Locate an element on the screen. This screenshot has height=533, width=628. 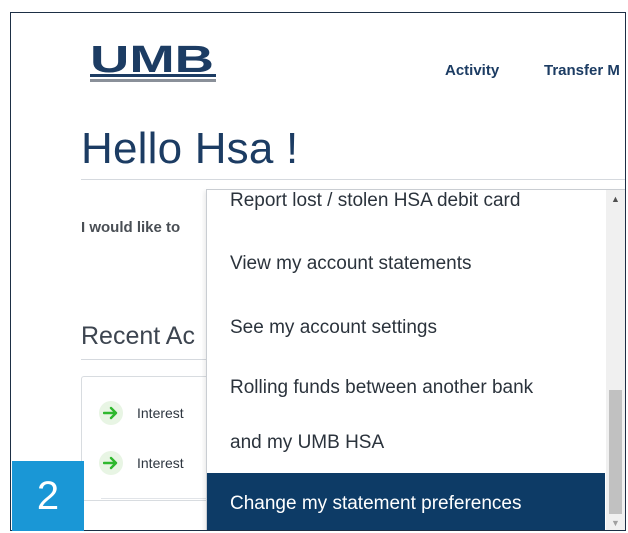
scroll-down-arrow-icon: ▼ is located at coordinates (615, 522).